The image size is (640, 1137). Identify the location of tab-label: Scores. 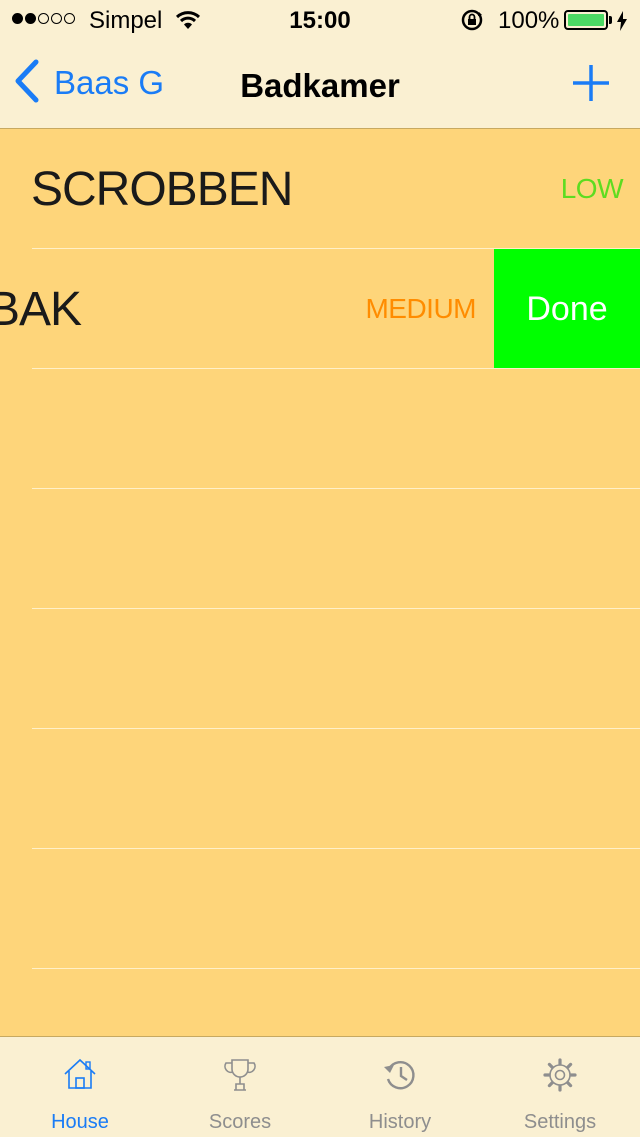
(240, 1122).